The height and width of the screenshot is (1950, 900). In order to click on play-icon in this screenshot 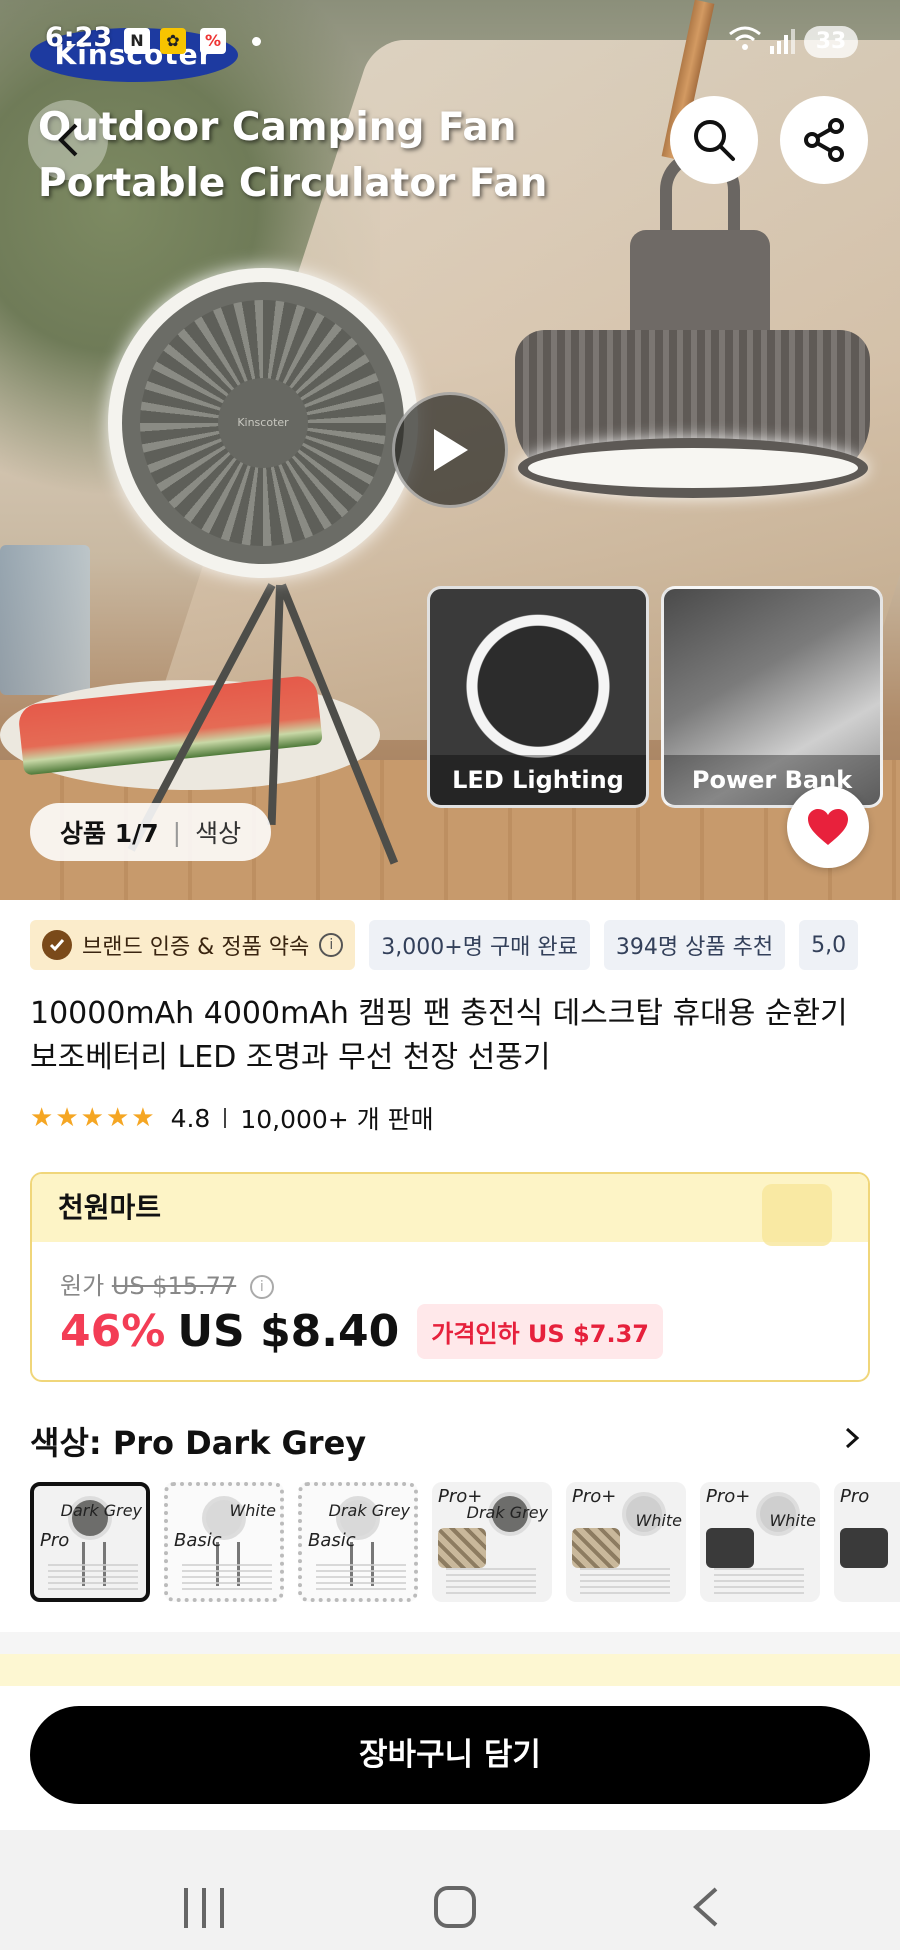, I will do `click(451, 450)`.